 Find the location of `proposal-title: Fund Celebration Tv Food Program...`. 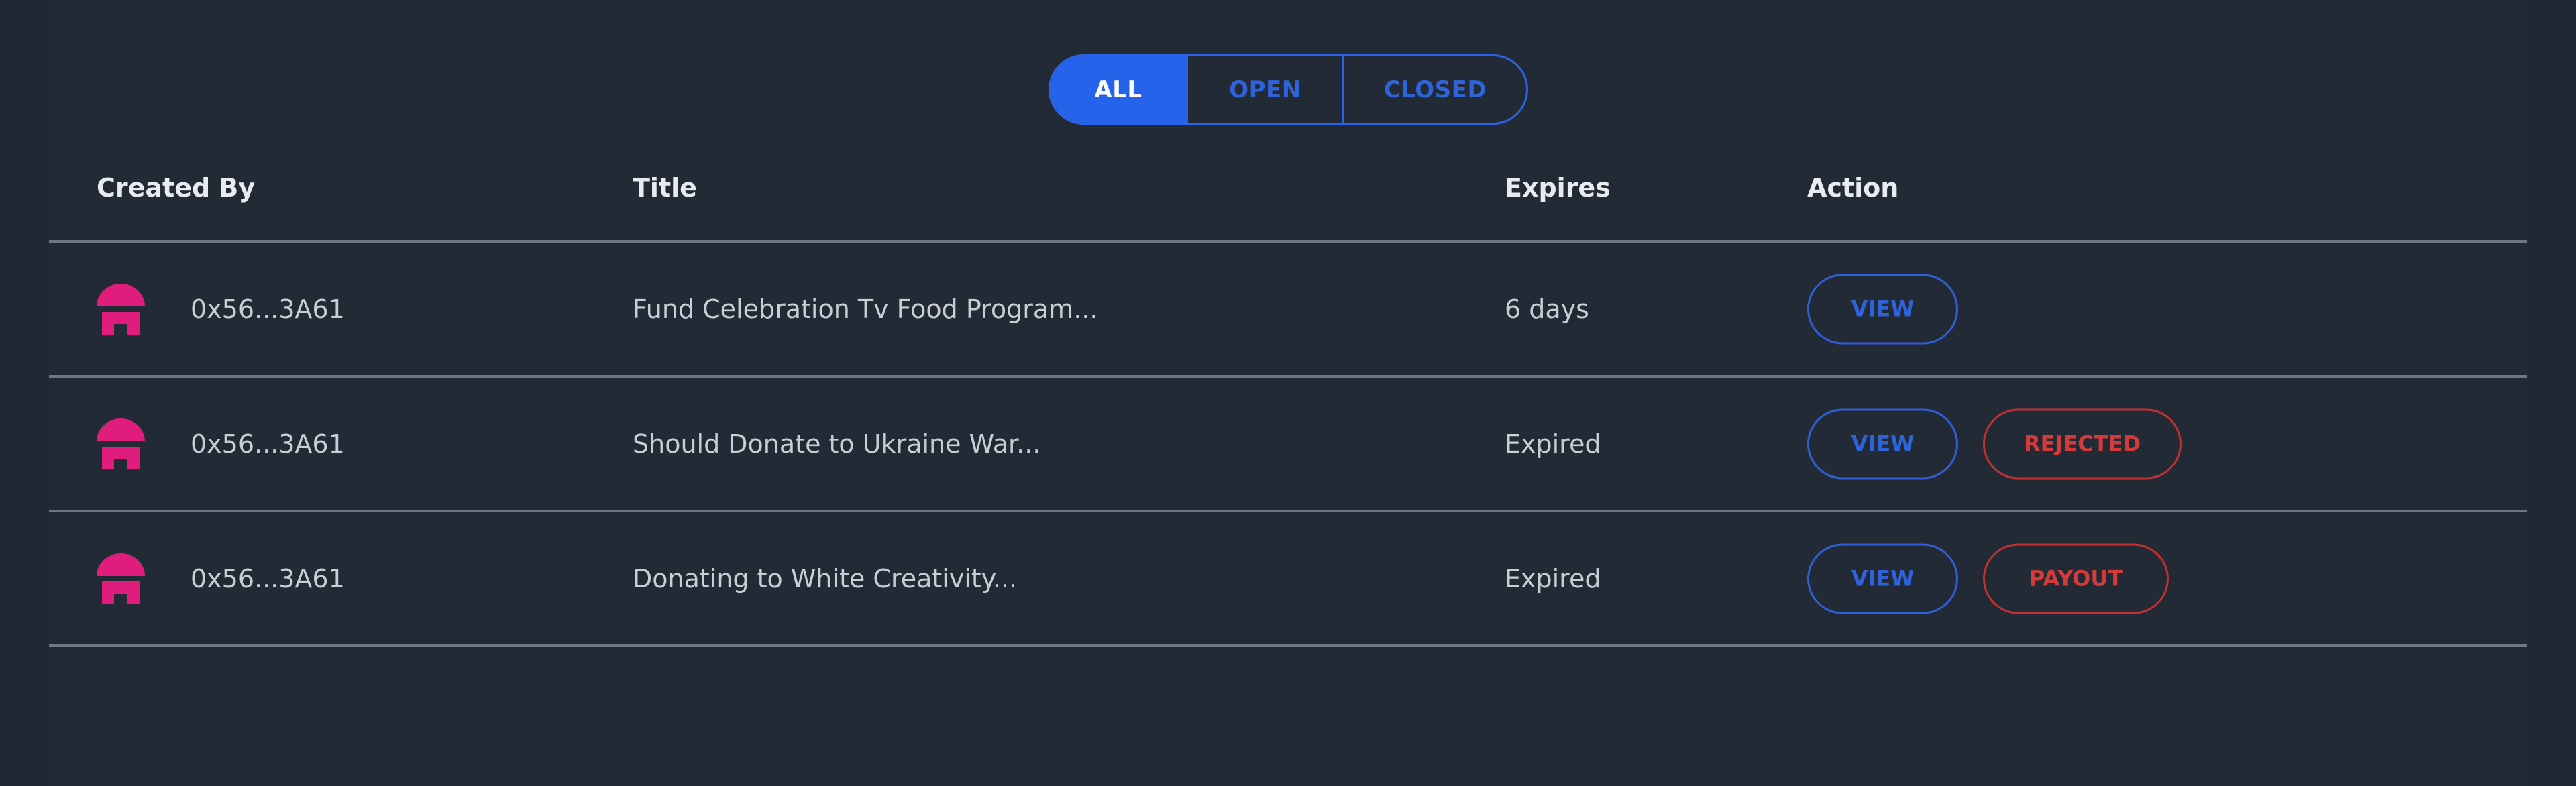

proposal-title: Fund Celebration Tv Food Program... is located at coordinates (865, 309).